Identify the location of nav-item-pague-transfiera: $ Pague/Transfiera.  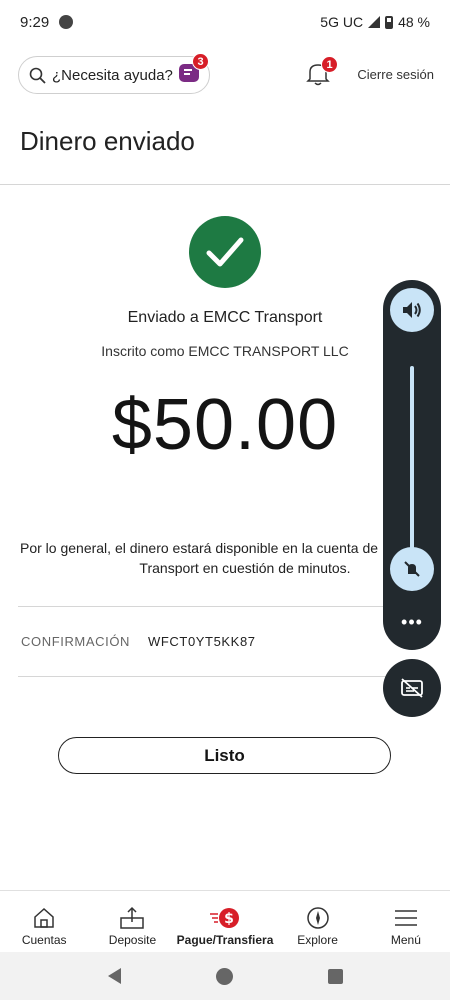
(225, 921).